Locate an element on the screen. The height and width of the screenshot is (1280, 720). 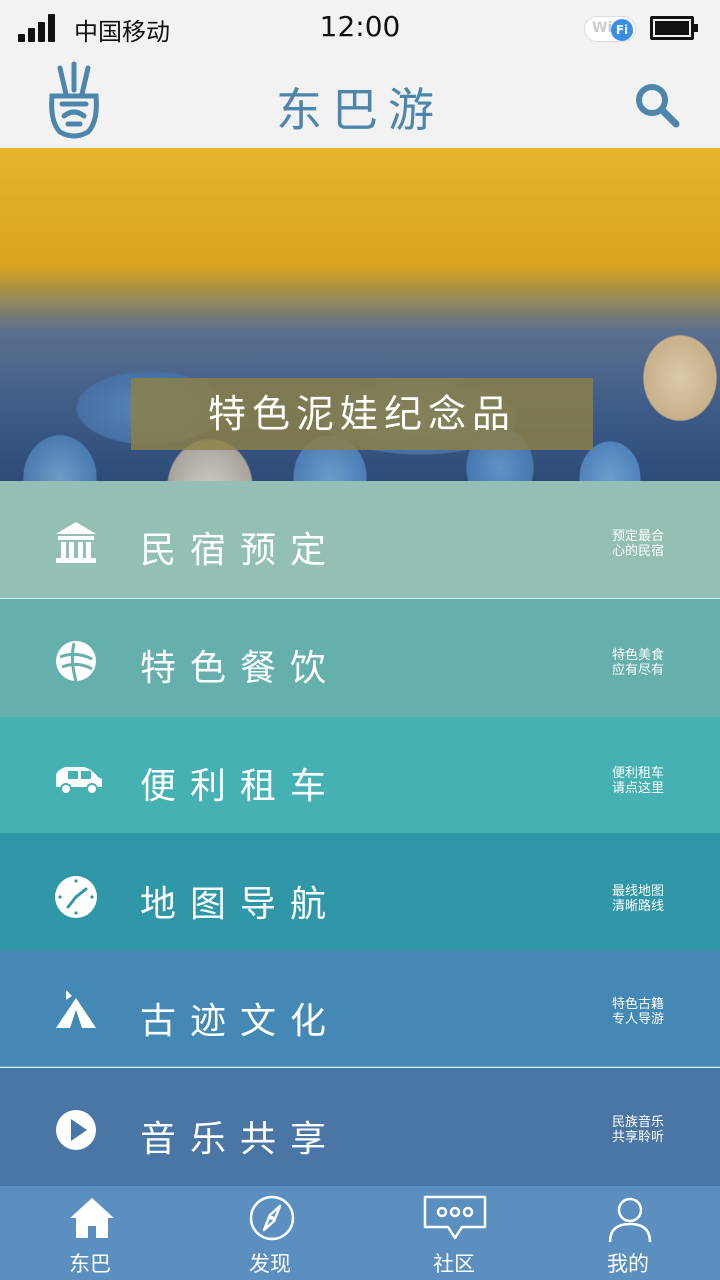
menu-label: 特色餐饮 is located at coordinates (240, 668).